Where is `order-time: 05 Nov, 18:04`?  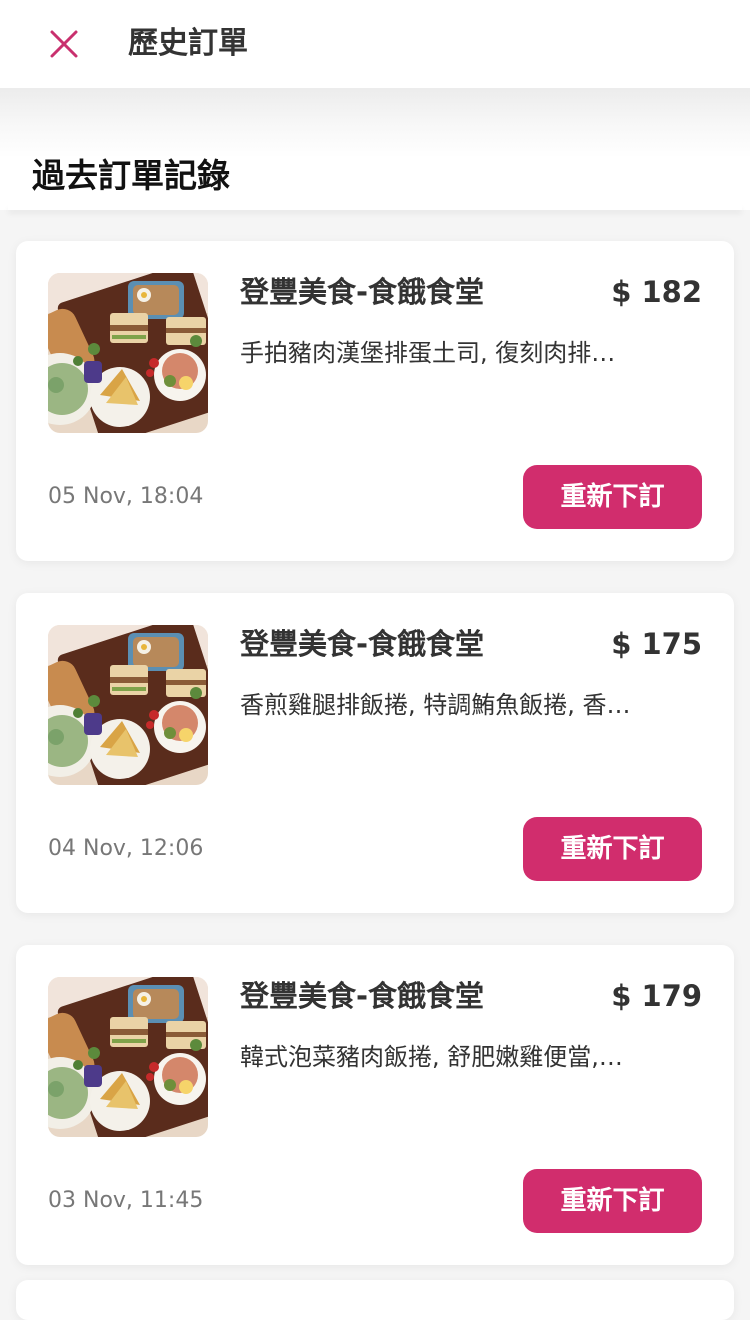 order-time: 05 Nov, 18:04 is located at coordinates (126, 496).